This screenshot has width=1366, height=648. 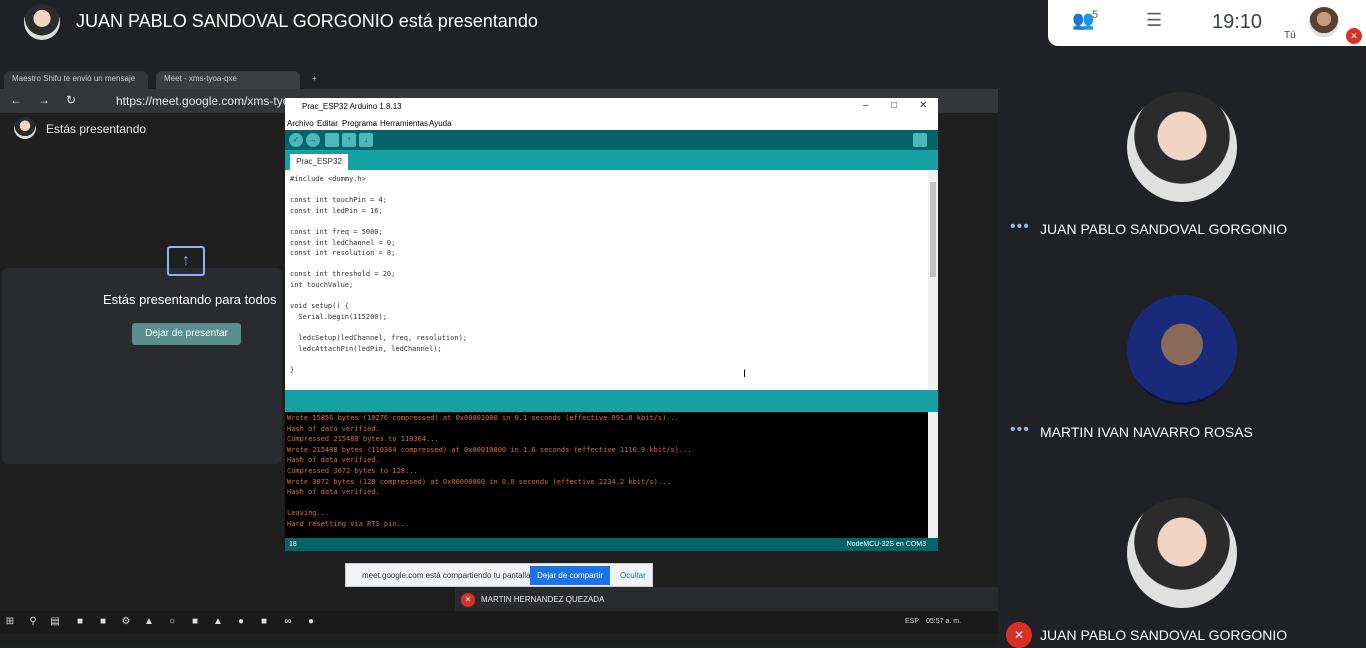 What do you see at coordinates (894, 105) in the screenshot?
I see `maximize-icon: □` at bounding box center [894, 105].